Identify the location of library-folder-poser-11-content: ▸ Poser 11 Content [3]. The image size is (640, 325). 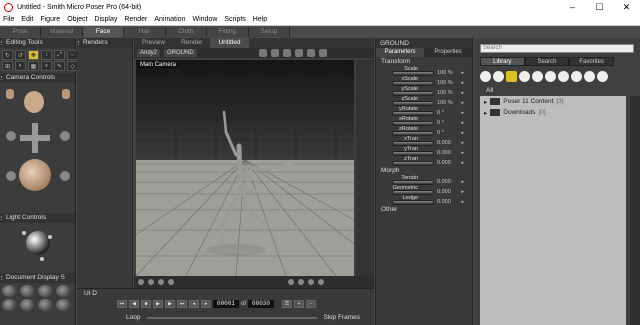
(553, 101).